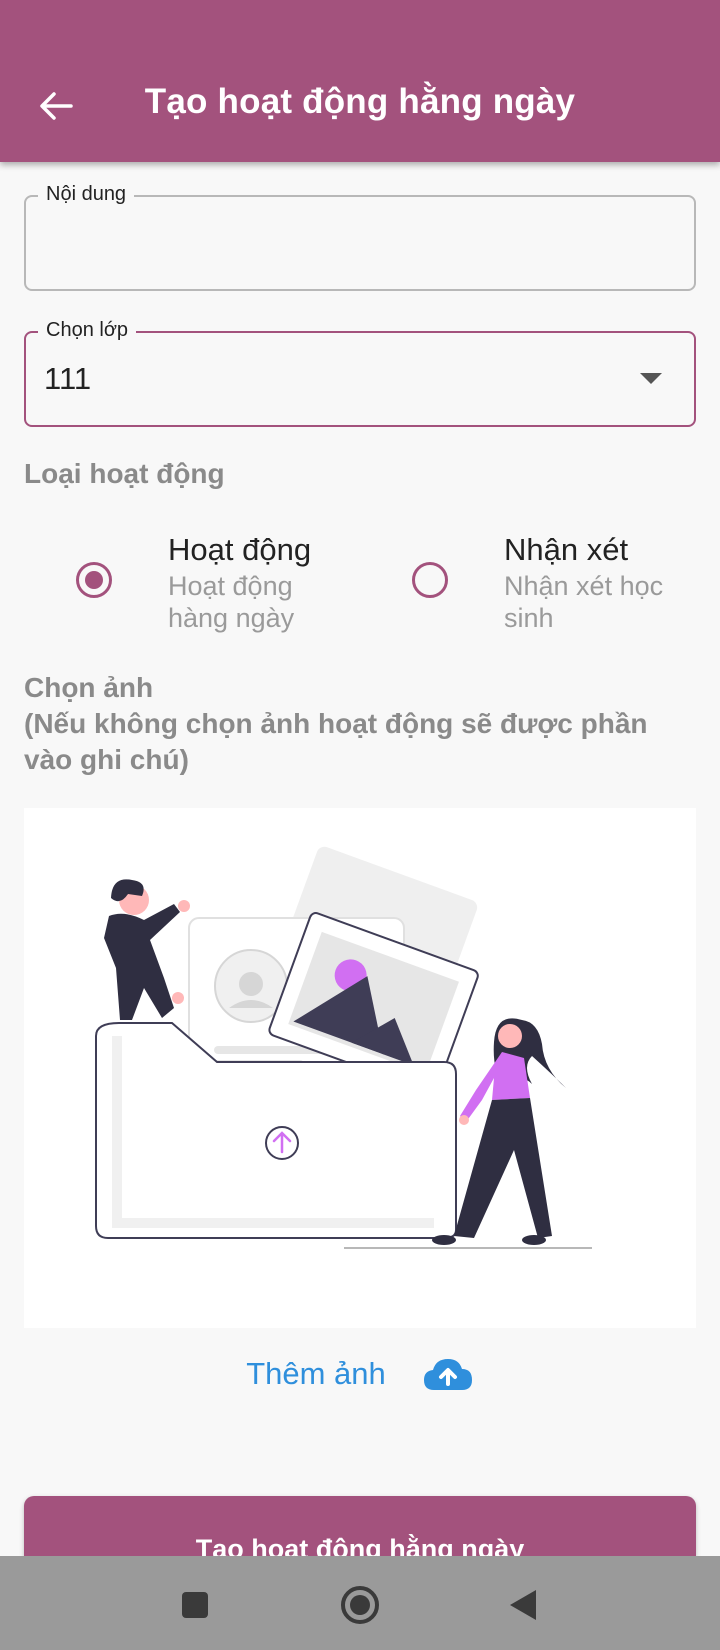  What do you see at coordinates (68, 378) in the screenshot?
I see `class-select-value: 111` at bounding box center [68, 378].